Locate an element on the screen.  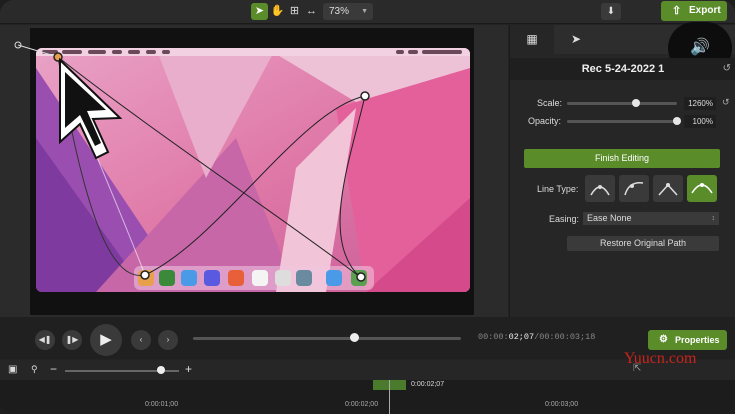
panel-title: Rec 5-24-2022 1 ↺ is located at coordinates (622, 69).